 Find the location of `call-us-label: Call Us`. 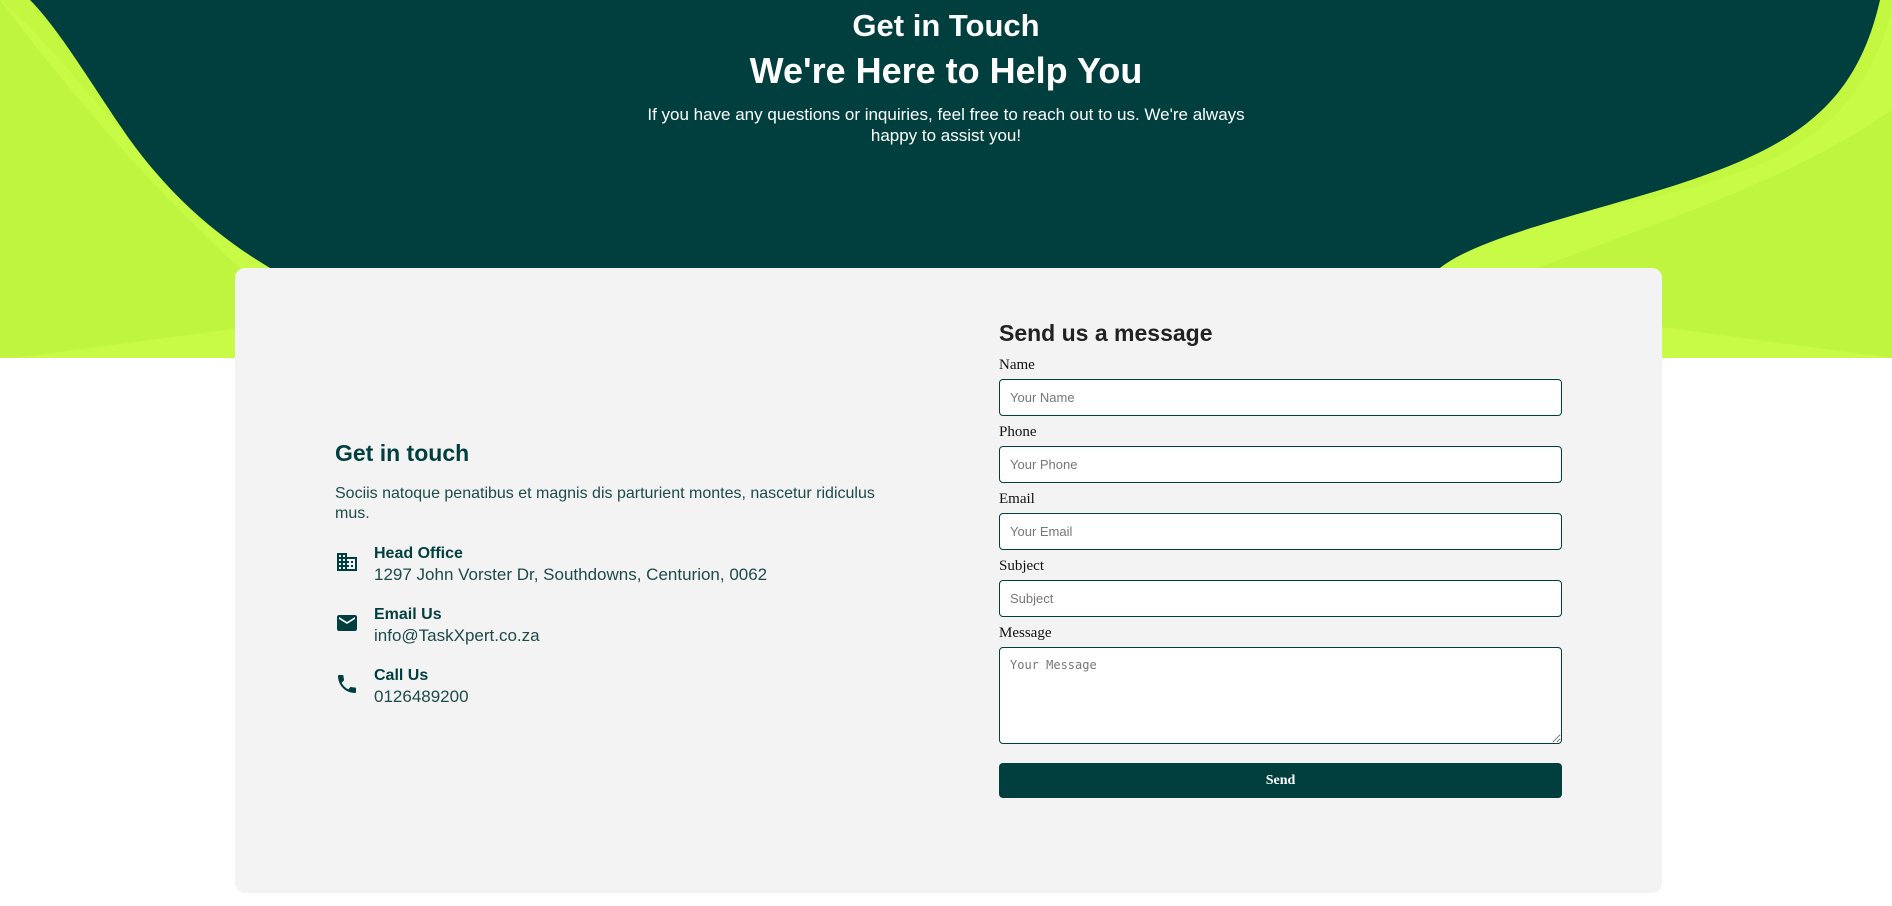

call-us-label: Call Us is located at coordinates (401, 675).